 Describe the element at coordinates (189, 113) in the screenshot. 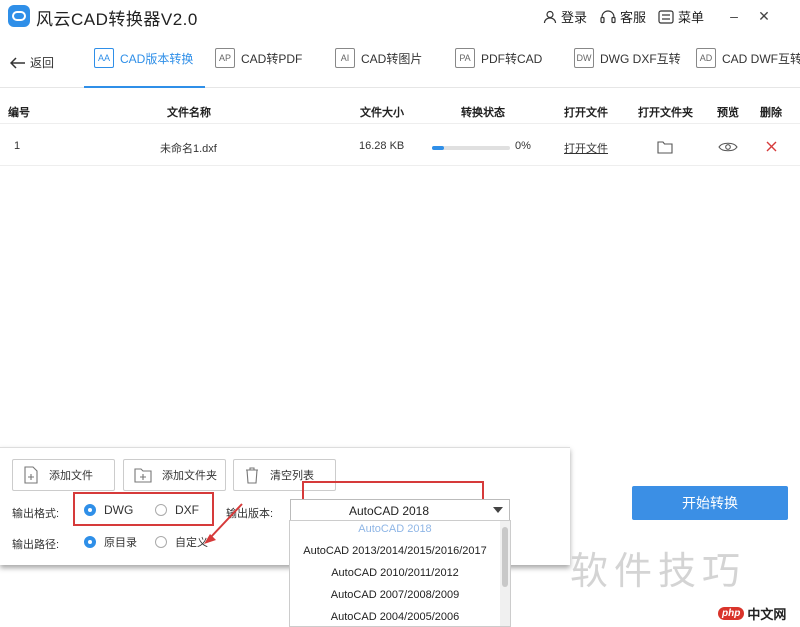

I see `col-file-name: 文件名称` at that location.